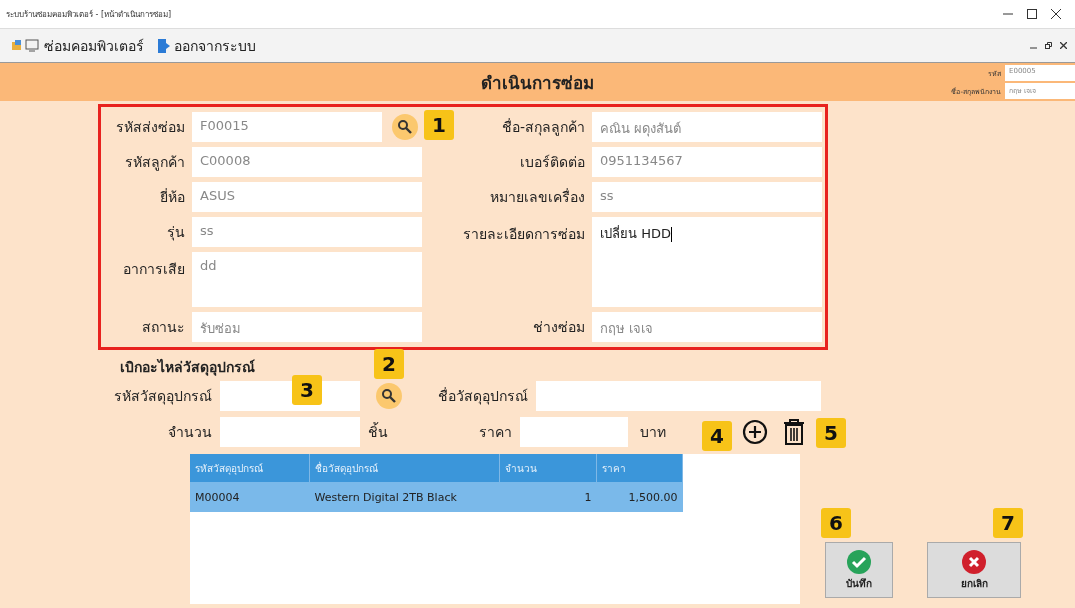  I want to click on field-label: อาการเสีย, so click(154, 269).